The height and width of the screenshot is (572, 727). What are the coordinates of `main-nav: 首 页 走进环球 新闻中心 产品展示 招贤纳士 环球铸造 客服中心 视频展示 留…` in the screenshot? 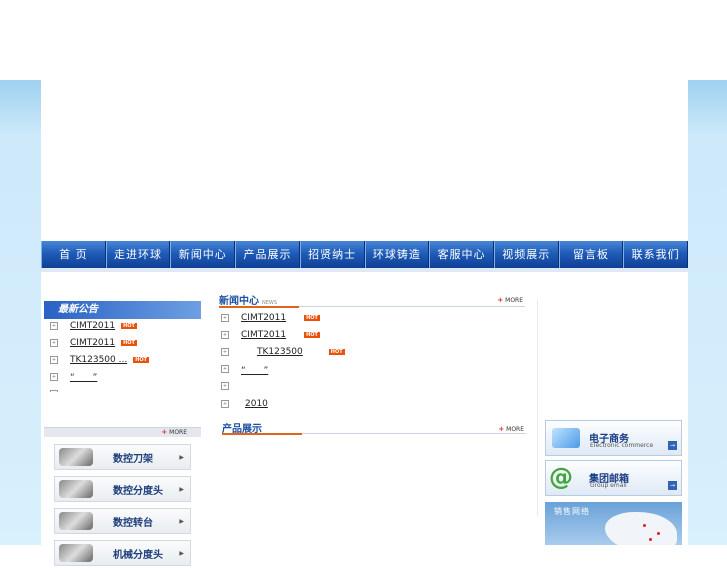 It's located at (365, 254).